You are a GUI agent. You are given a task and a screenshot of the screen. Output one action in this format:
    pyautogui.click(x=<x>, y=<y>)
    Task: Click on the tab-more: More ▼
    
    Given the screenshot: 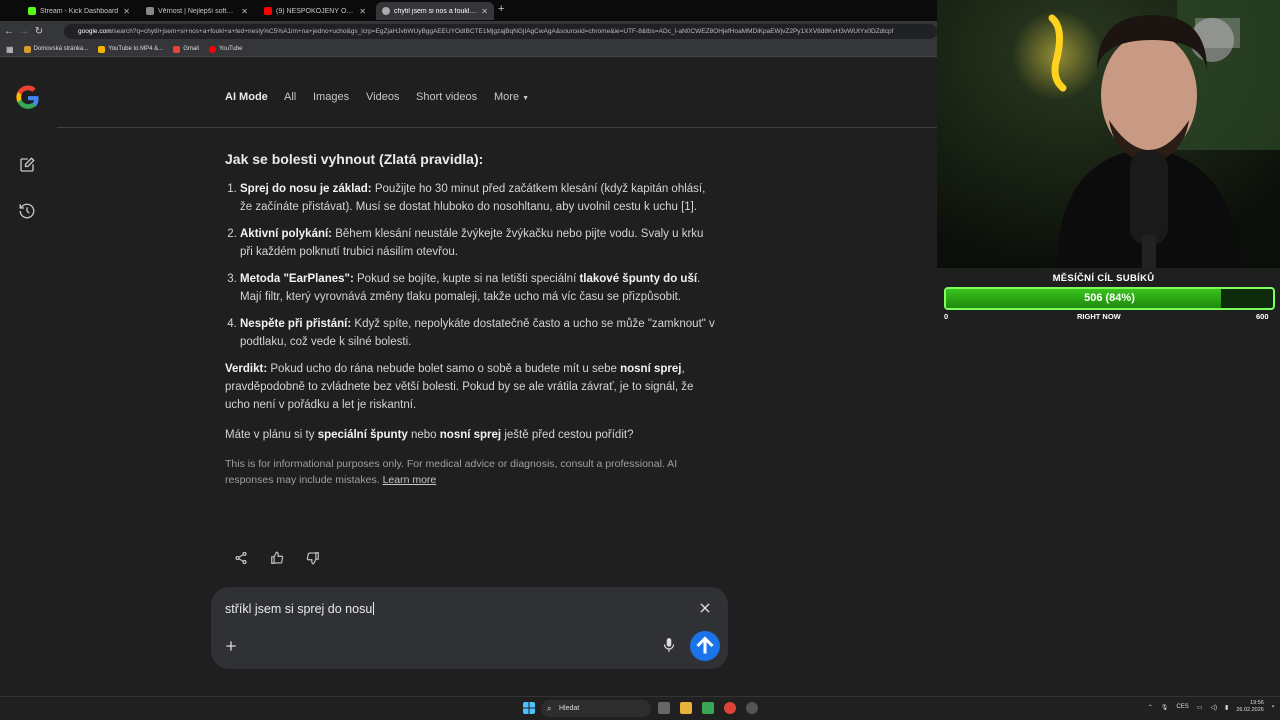 What is the action you would take?
    pyautogui.click(x=511, y=97)
    